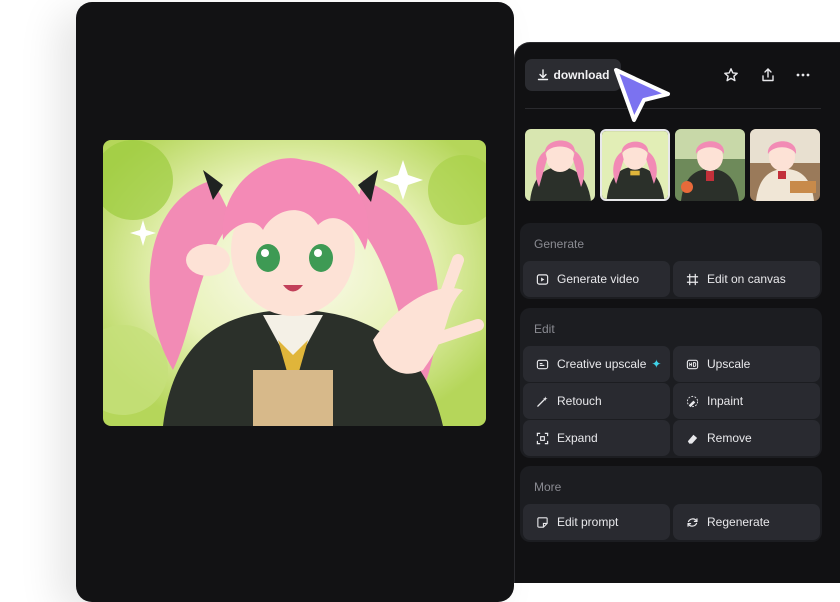 This screenshot has width=840, height=602. Describe the element at coordinates (671, 261) in the screenshot. I see `generate-section: Generate Generate video Edit on canvas` at that location.